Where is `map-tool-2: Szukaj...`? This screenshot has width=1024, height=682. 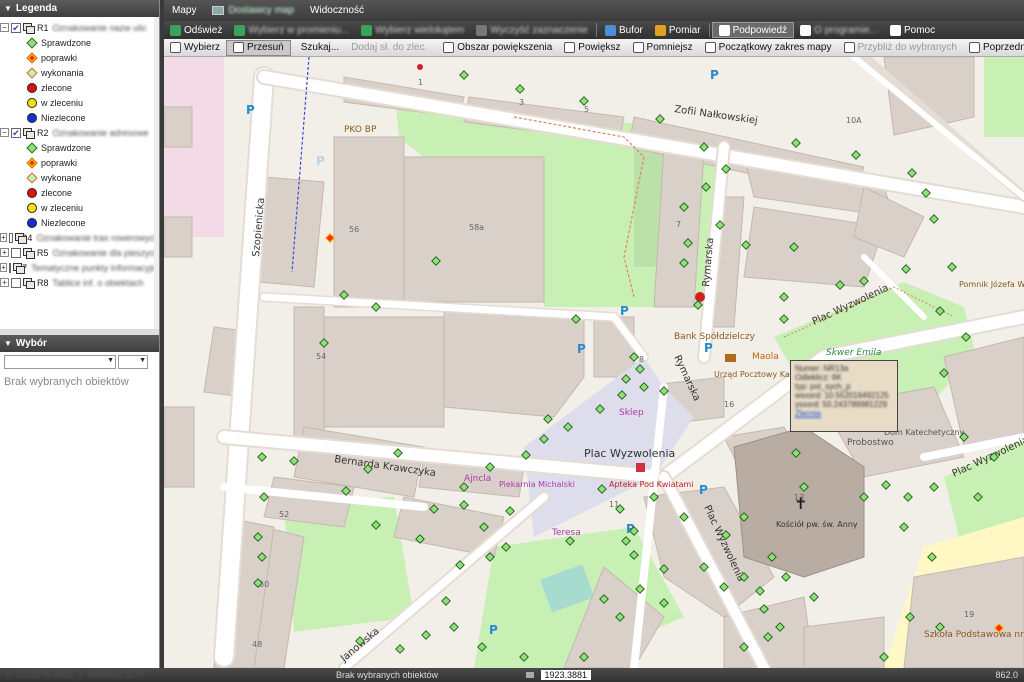 map-tool-2: Szukaj... is located at coordinates (320, 48).